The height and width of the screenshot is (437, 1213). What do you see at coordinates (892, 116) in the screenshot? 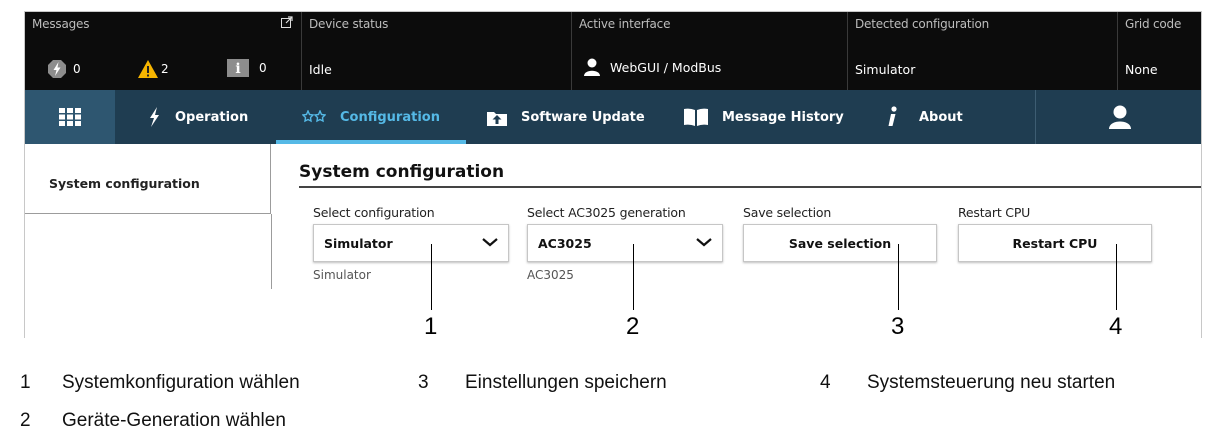
I see `info-italic-icon` at bounding box center [892, 116].